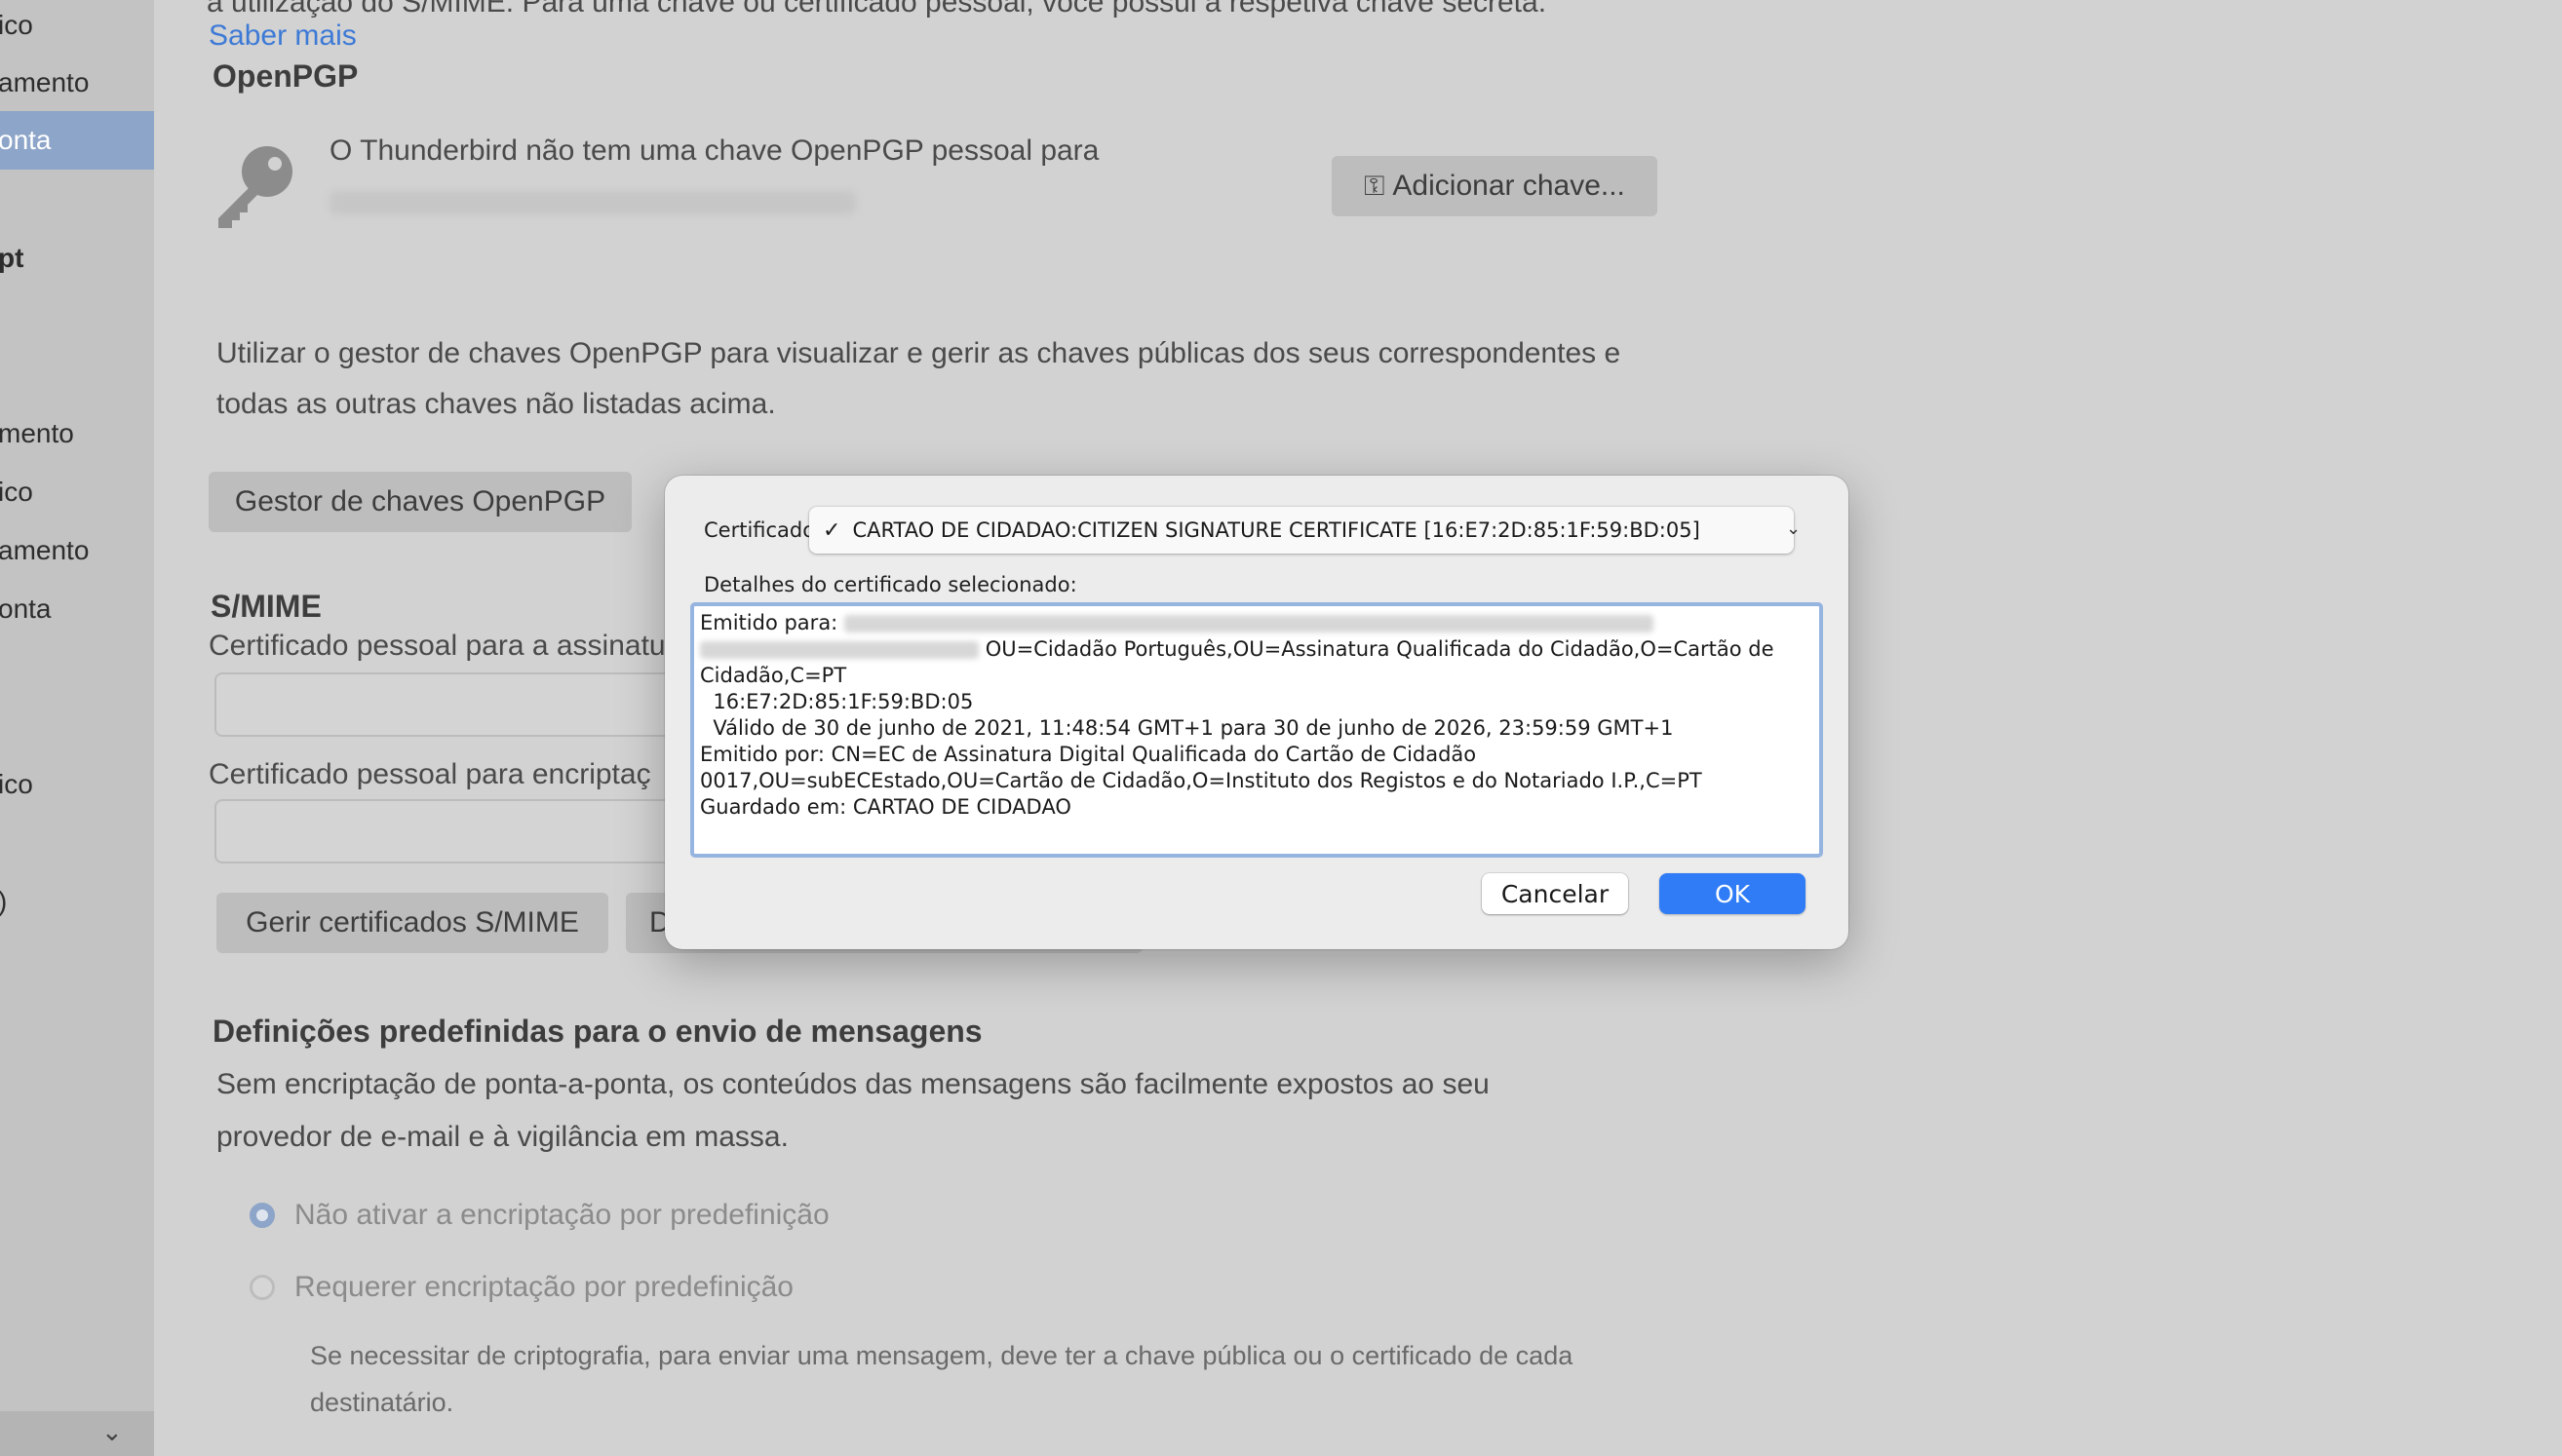 This screenshot has width=2562, height=1456. Describe the element at coordinates (262, 1215) in the screenshot. I see `no-encrypt-radio` at that location.